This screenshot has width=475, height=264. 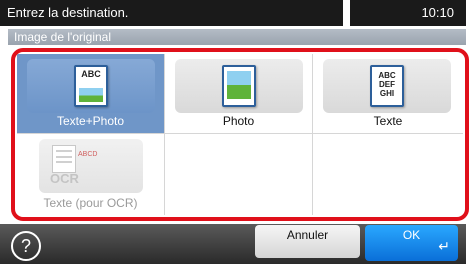 I want to click on text-photo-icon: ABC, so click(x=91, y=86).